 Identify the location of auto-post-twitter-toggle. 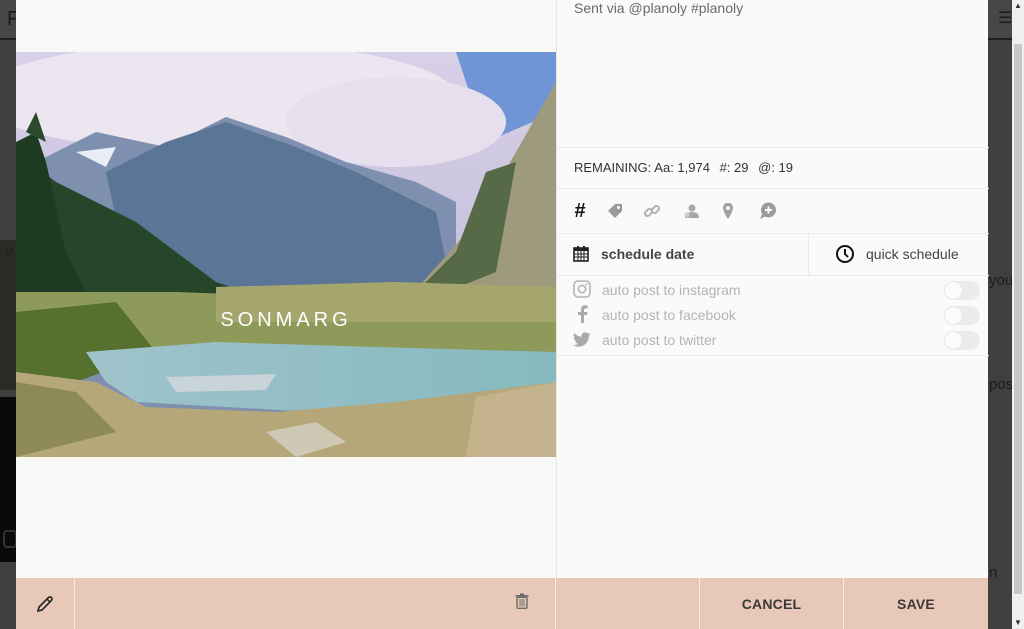
(962, 340).